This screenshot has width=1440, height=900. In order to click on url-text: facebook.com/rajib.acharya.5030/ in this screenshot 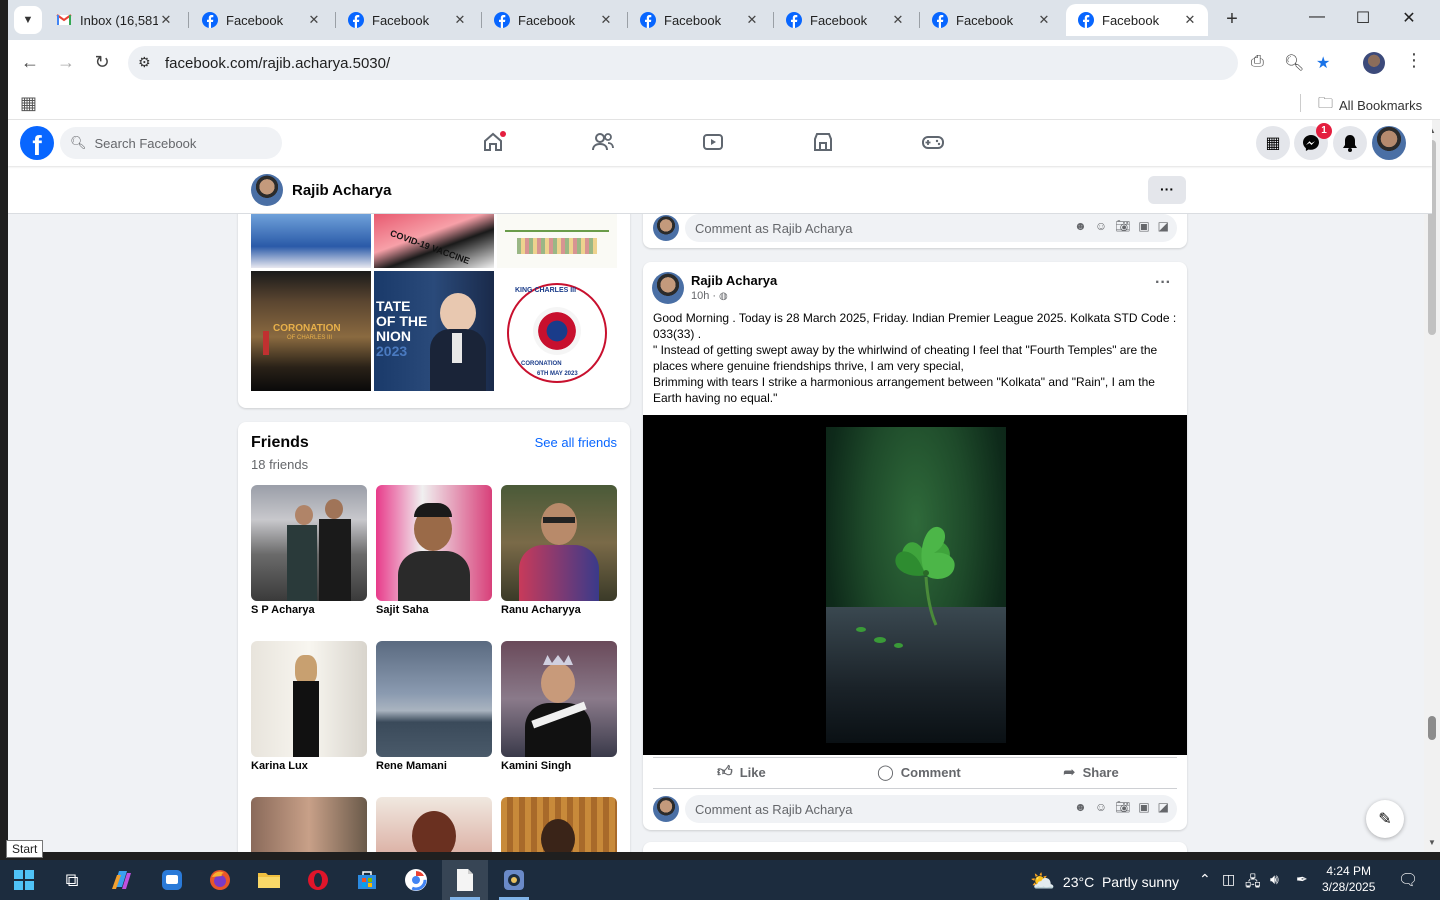, I will do `click(277, 63)`.